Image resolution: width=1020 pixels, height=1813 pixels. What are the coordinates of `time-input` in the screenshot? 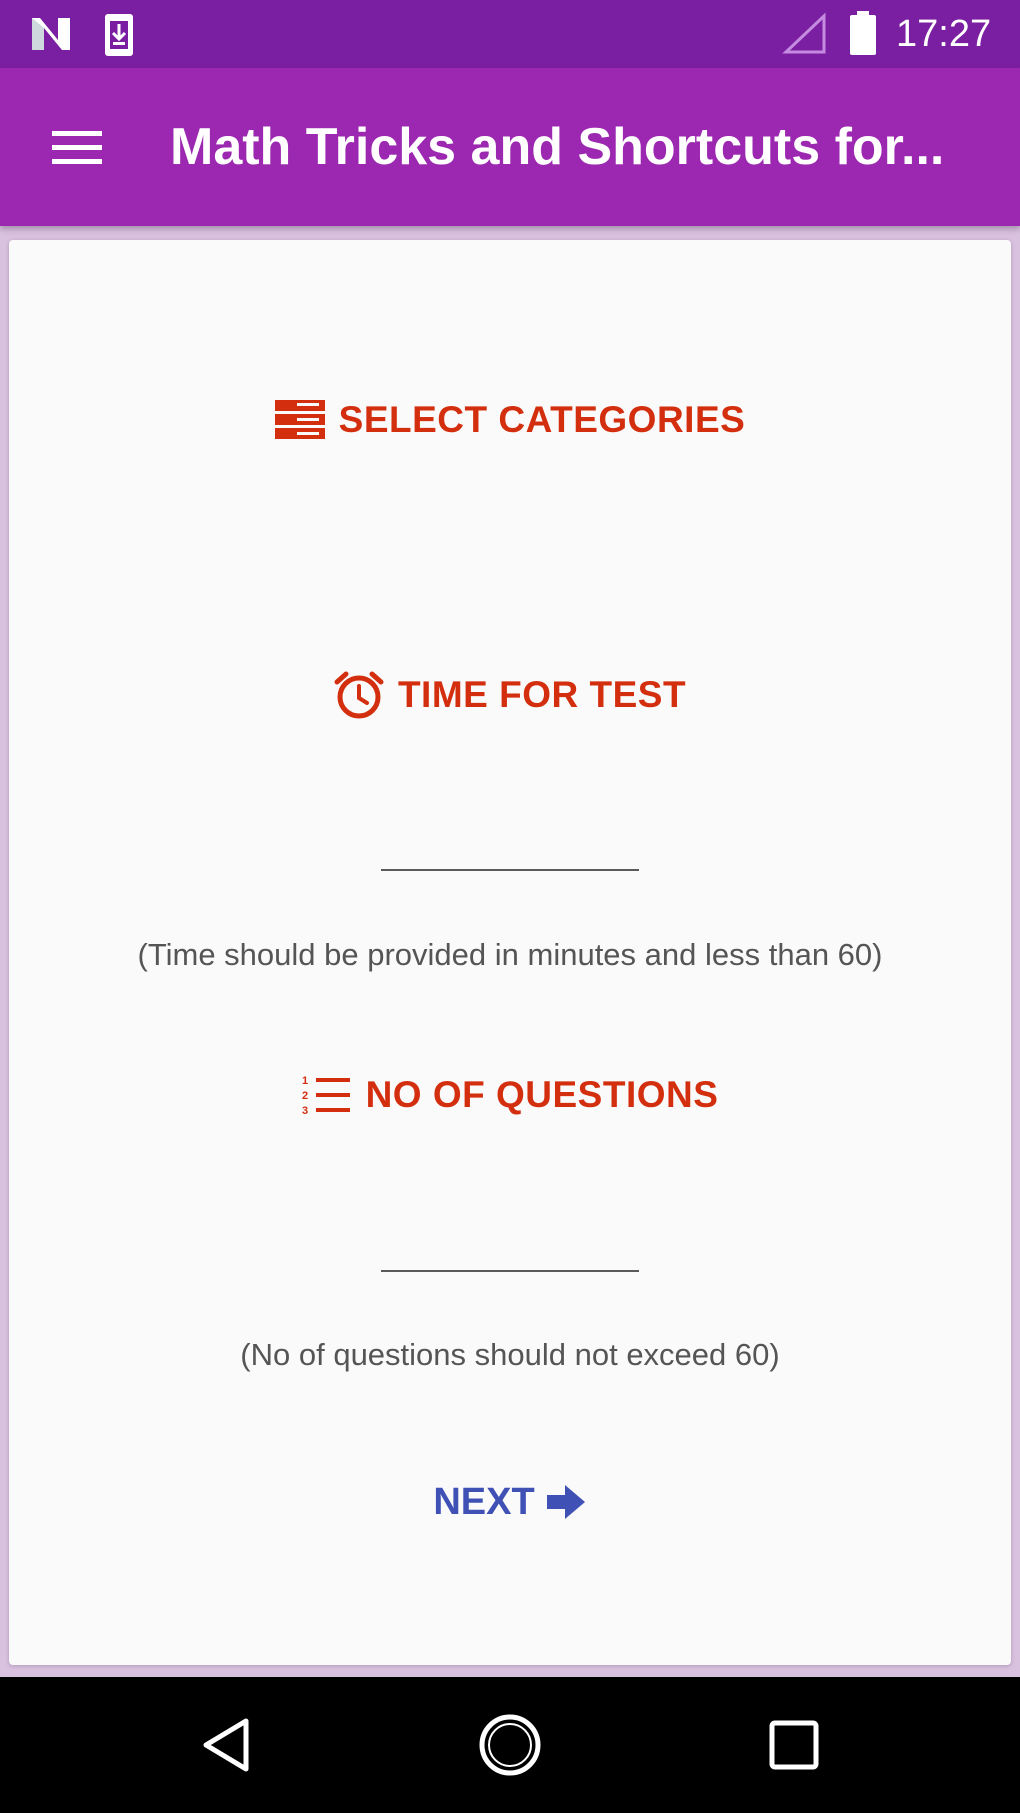 It's located at (512, 846).